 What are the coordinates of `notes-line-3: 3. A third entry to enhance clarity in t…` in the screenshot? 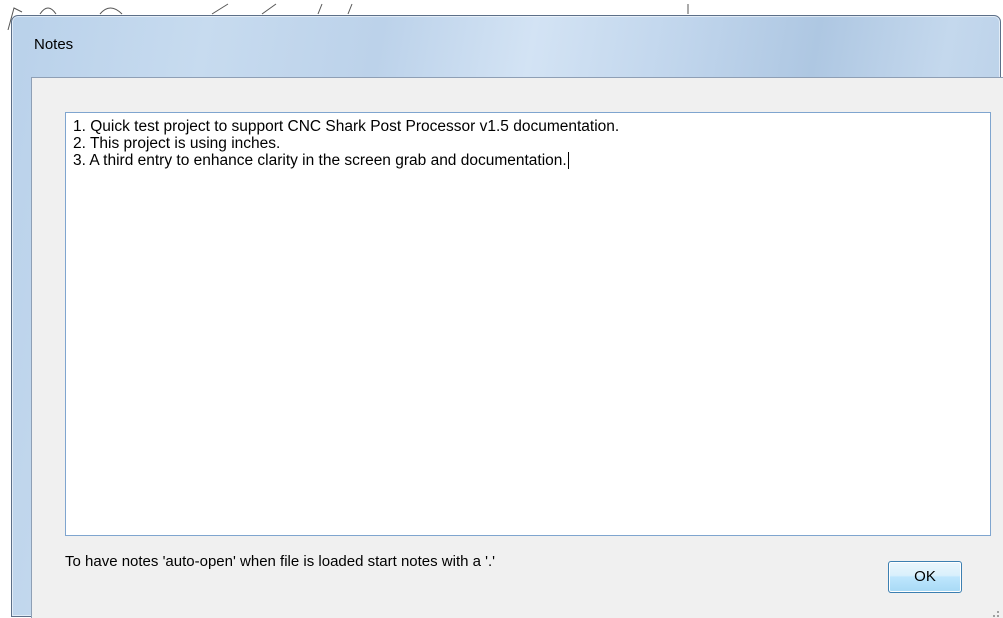 It's located at (528, 160).